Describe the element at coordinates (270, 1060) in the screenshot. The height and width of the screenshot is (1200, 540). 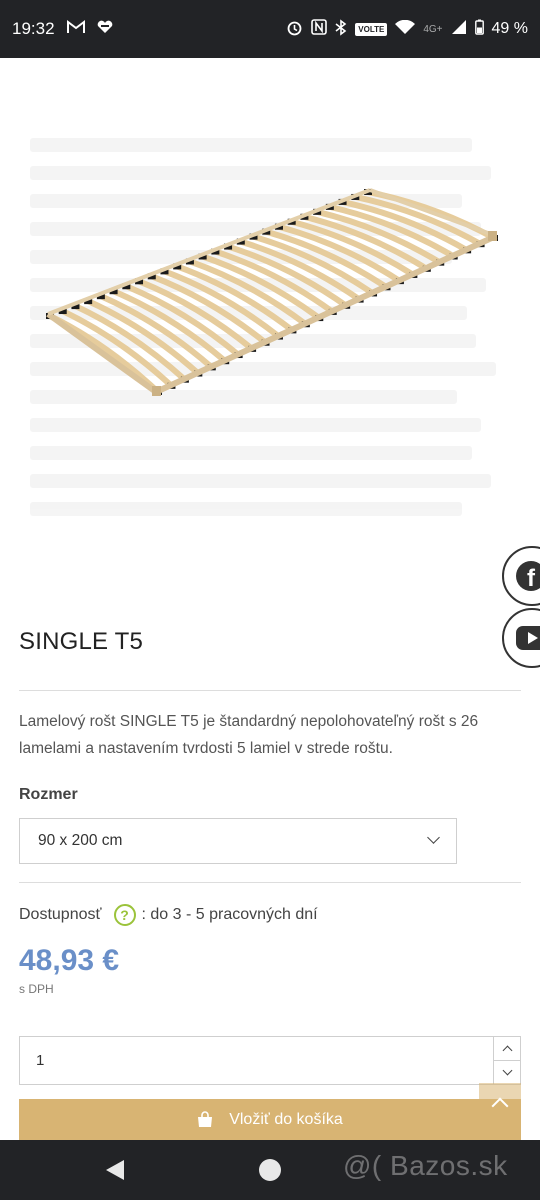
I see `quantity-field: 1` at that location.